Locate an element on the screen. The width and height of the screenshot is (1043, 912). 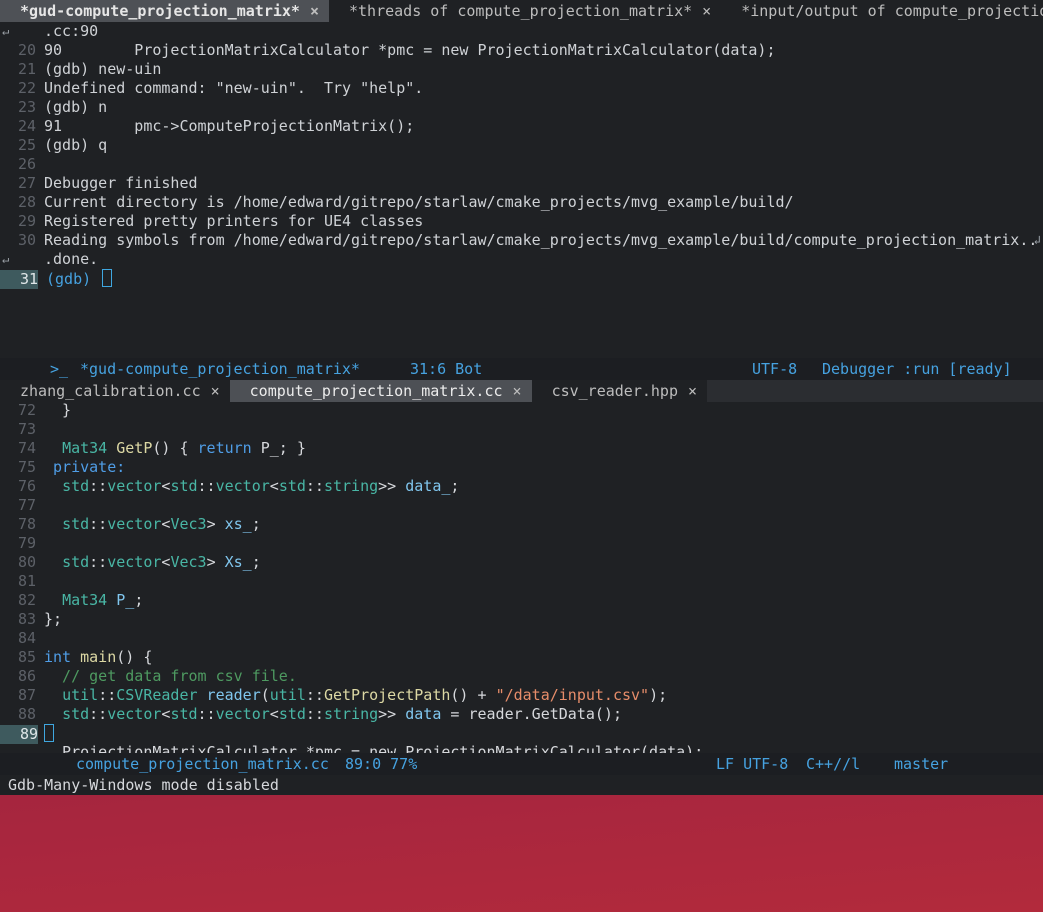
gud-line: 27 Debugger finished is located at coordinates (521, 183).